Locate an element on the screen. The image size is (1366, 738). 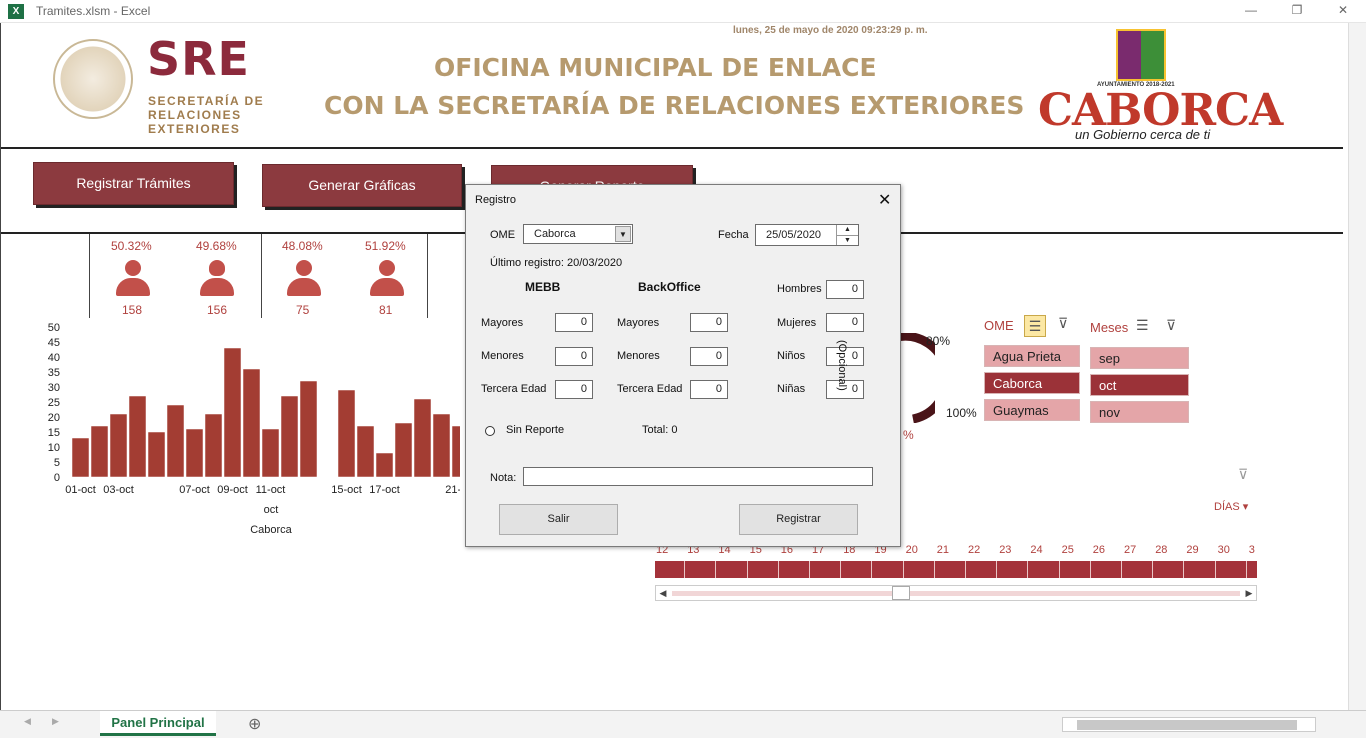
timeline-day: 3 is located at coordinates (1252, 550).